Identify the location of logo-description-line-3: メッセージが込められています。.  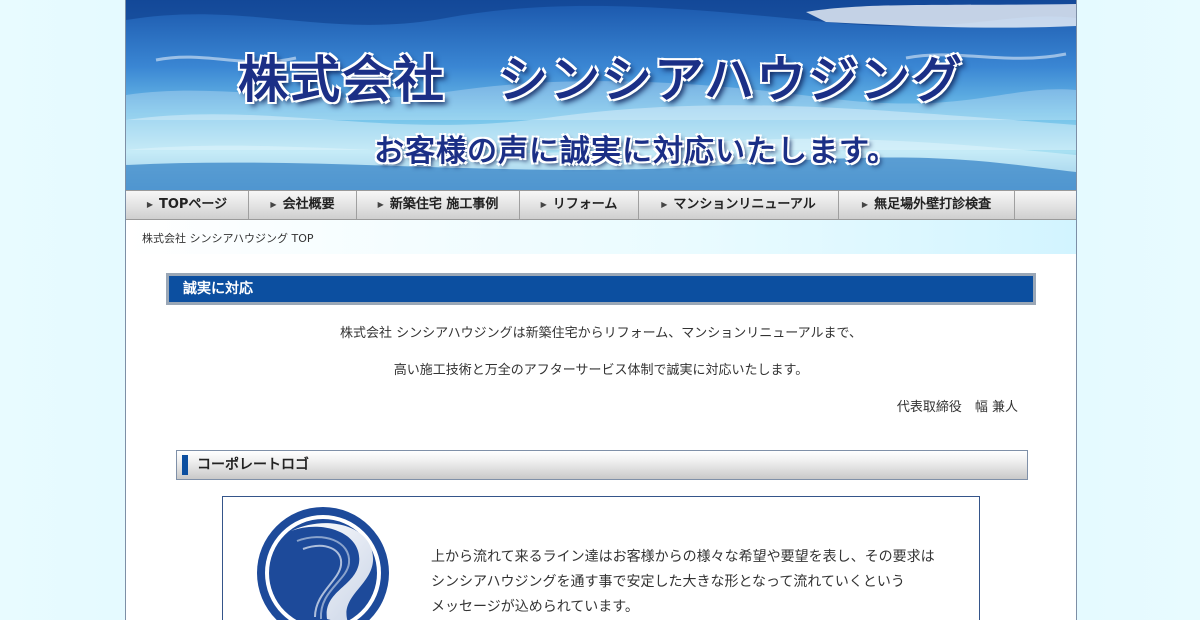
(535, 607).